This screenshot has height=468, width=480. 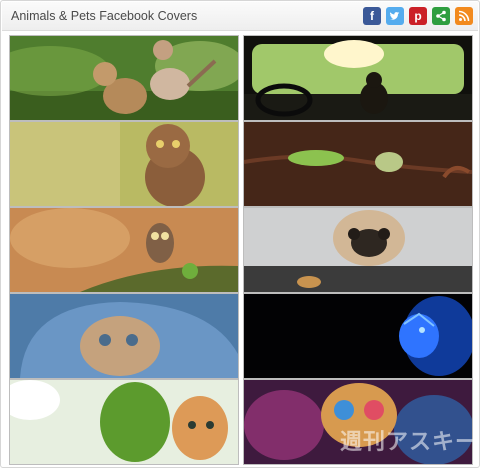 What do you see at coordinates (124, 422) in the screenshot?
I see `cover-kitten-clover` at bounding box center [124, 422].